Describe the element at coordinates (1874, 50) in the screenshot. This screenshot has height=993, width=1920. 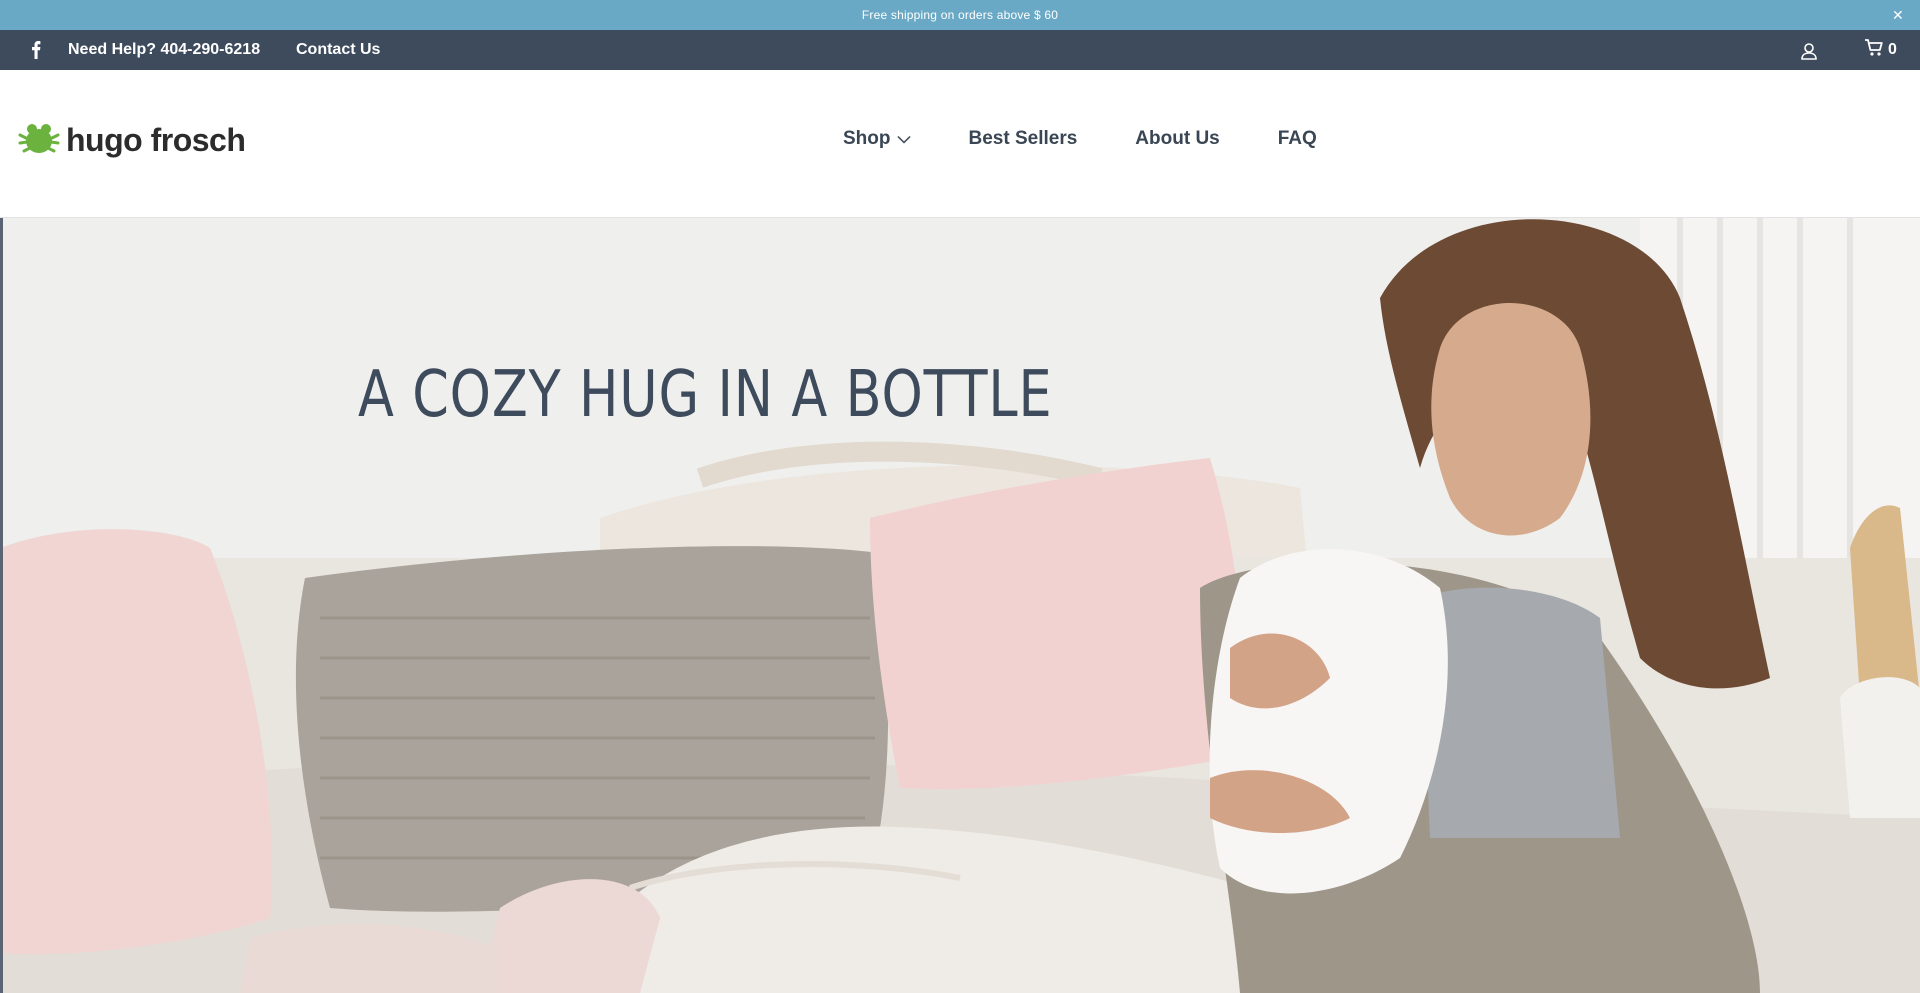
I see `cart-icon` at that location.